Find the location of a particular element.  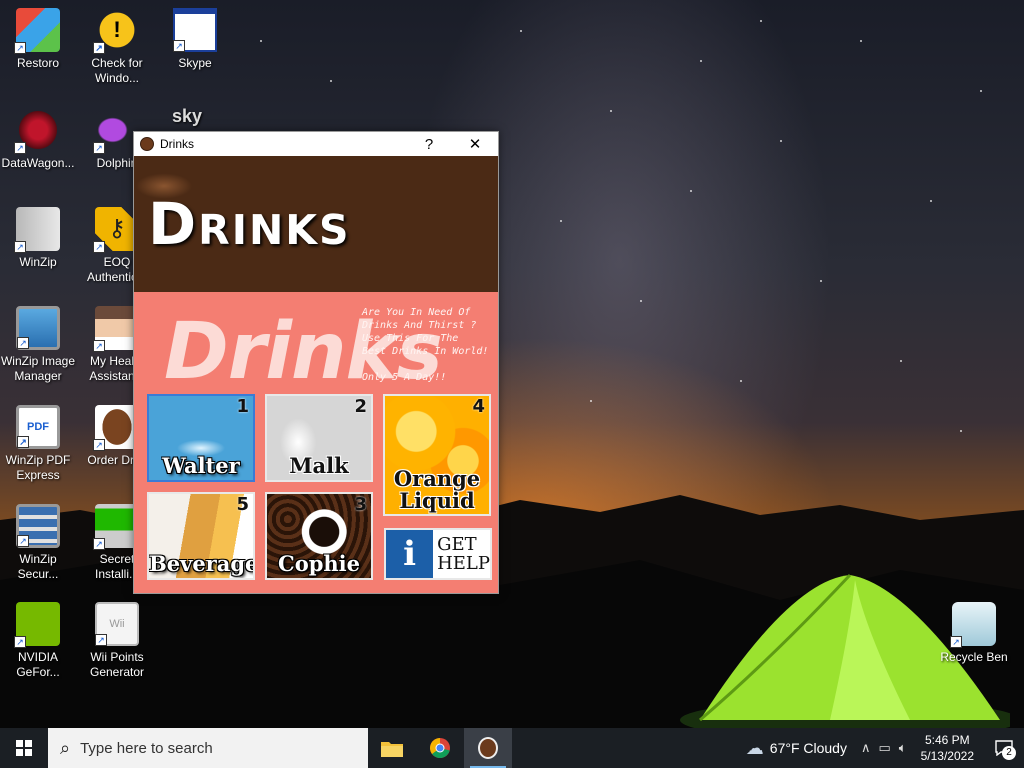

tagline-price: Only 5 A Day!! is located at coordinates (404, 377).